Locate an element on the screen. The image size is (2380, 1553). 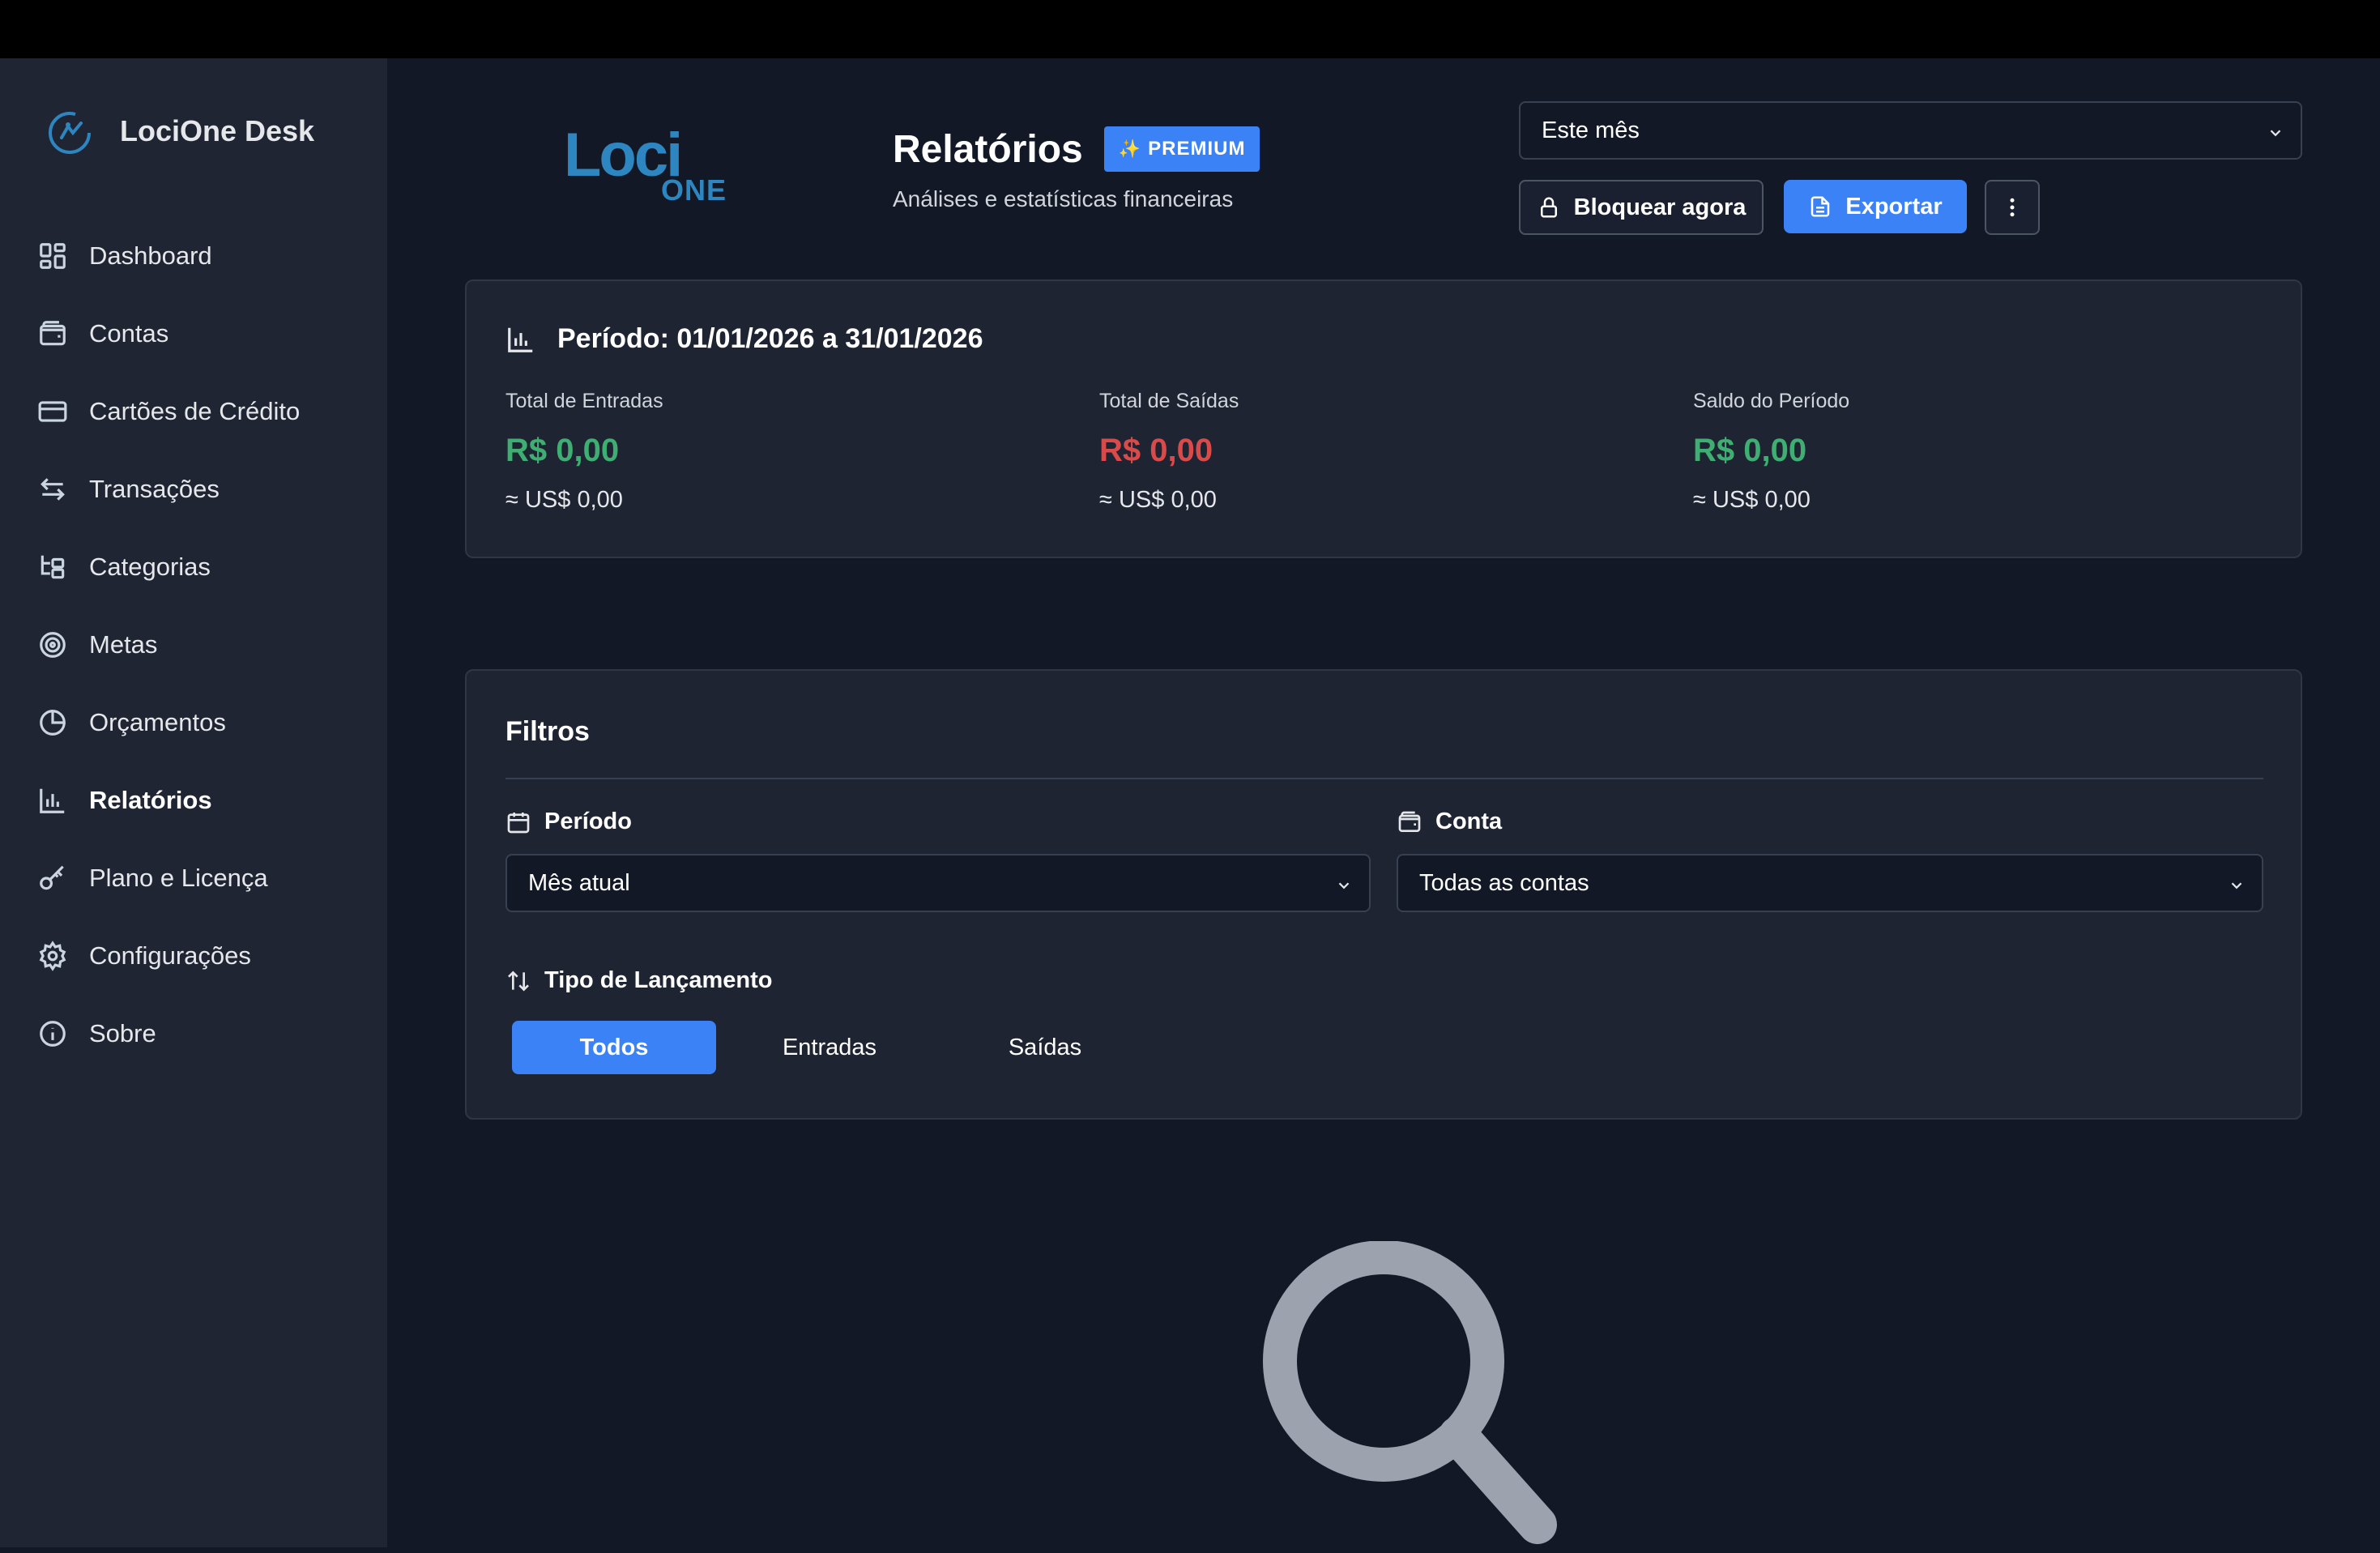
export-label: Exportar is located at coordinates (1894, 207).